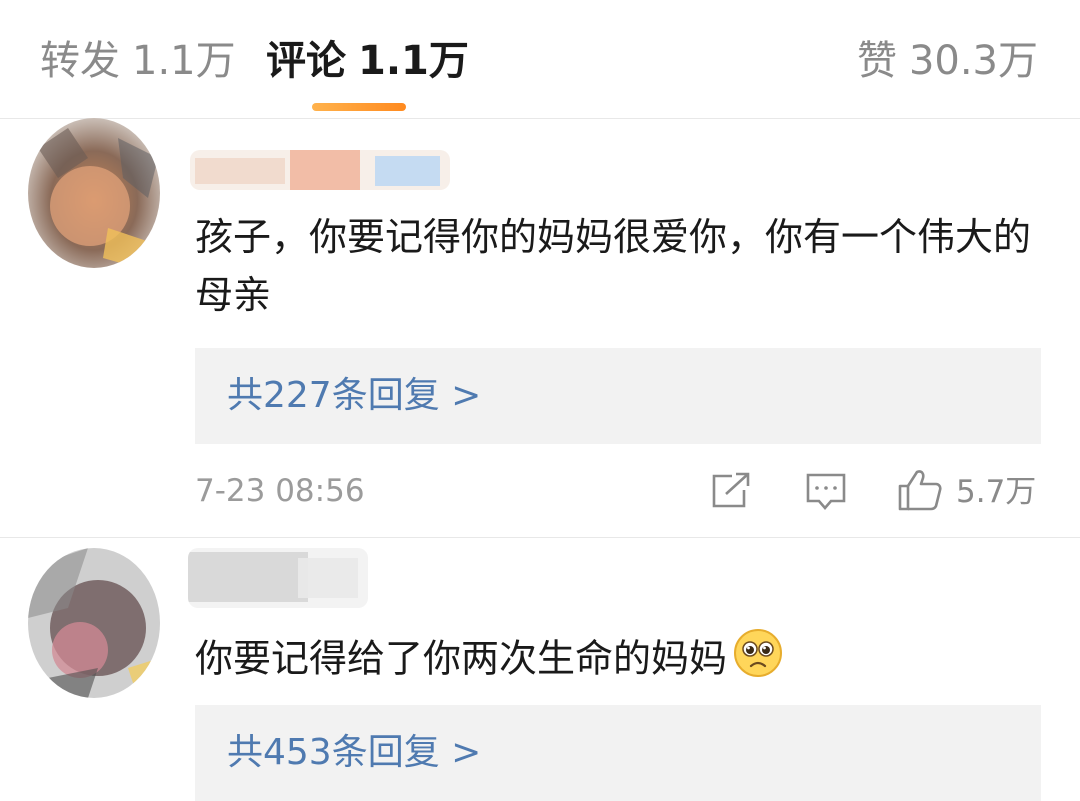 Image resolution: width=1080 pixels, height=801 pixels. I want to click on replies-count: 共453条回复 >, so click(354, 752).